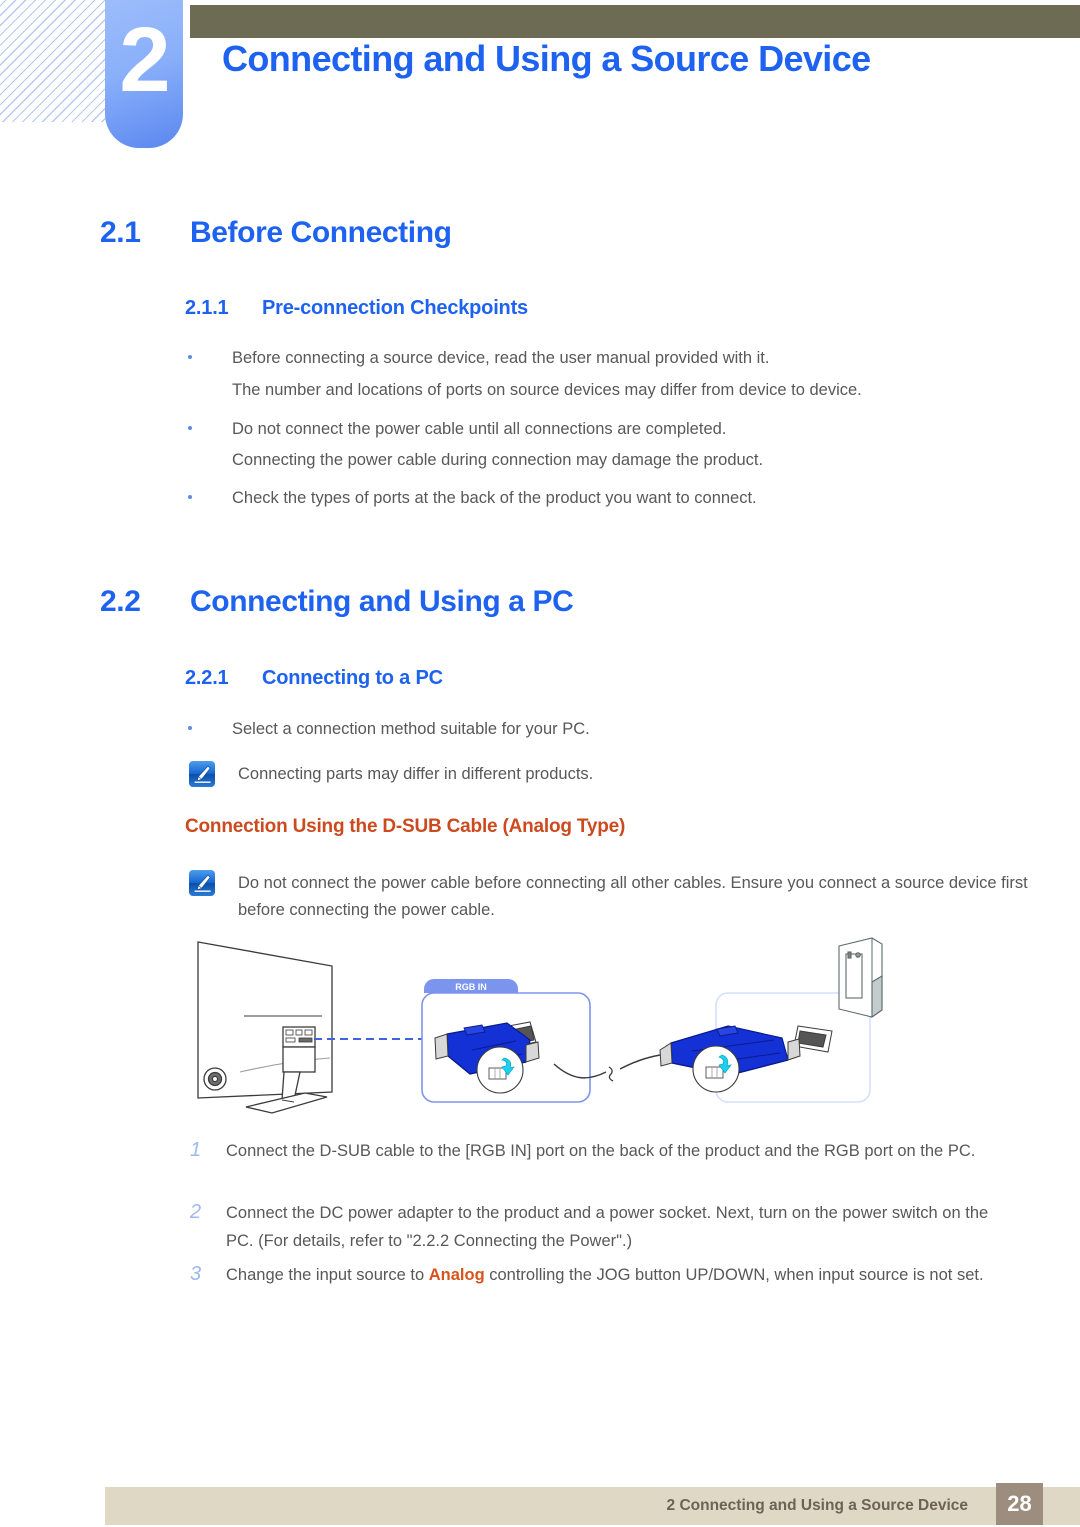 The height and width of the screenshot is (1527, 1080). Describe the element at coordinates (395, 308) in the screenshot. I see `subsection-title-2-1-1: Pre-connection Checkpoints` at that location.